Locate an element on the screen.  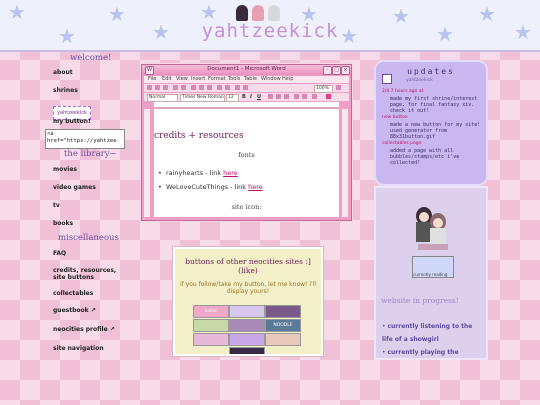
word-standard-toolbar: 100% is located at coordinates (246, 88).